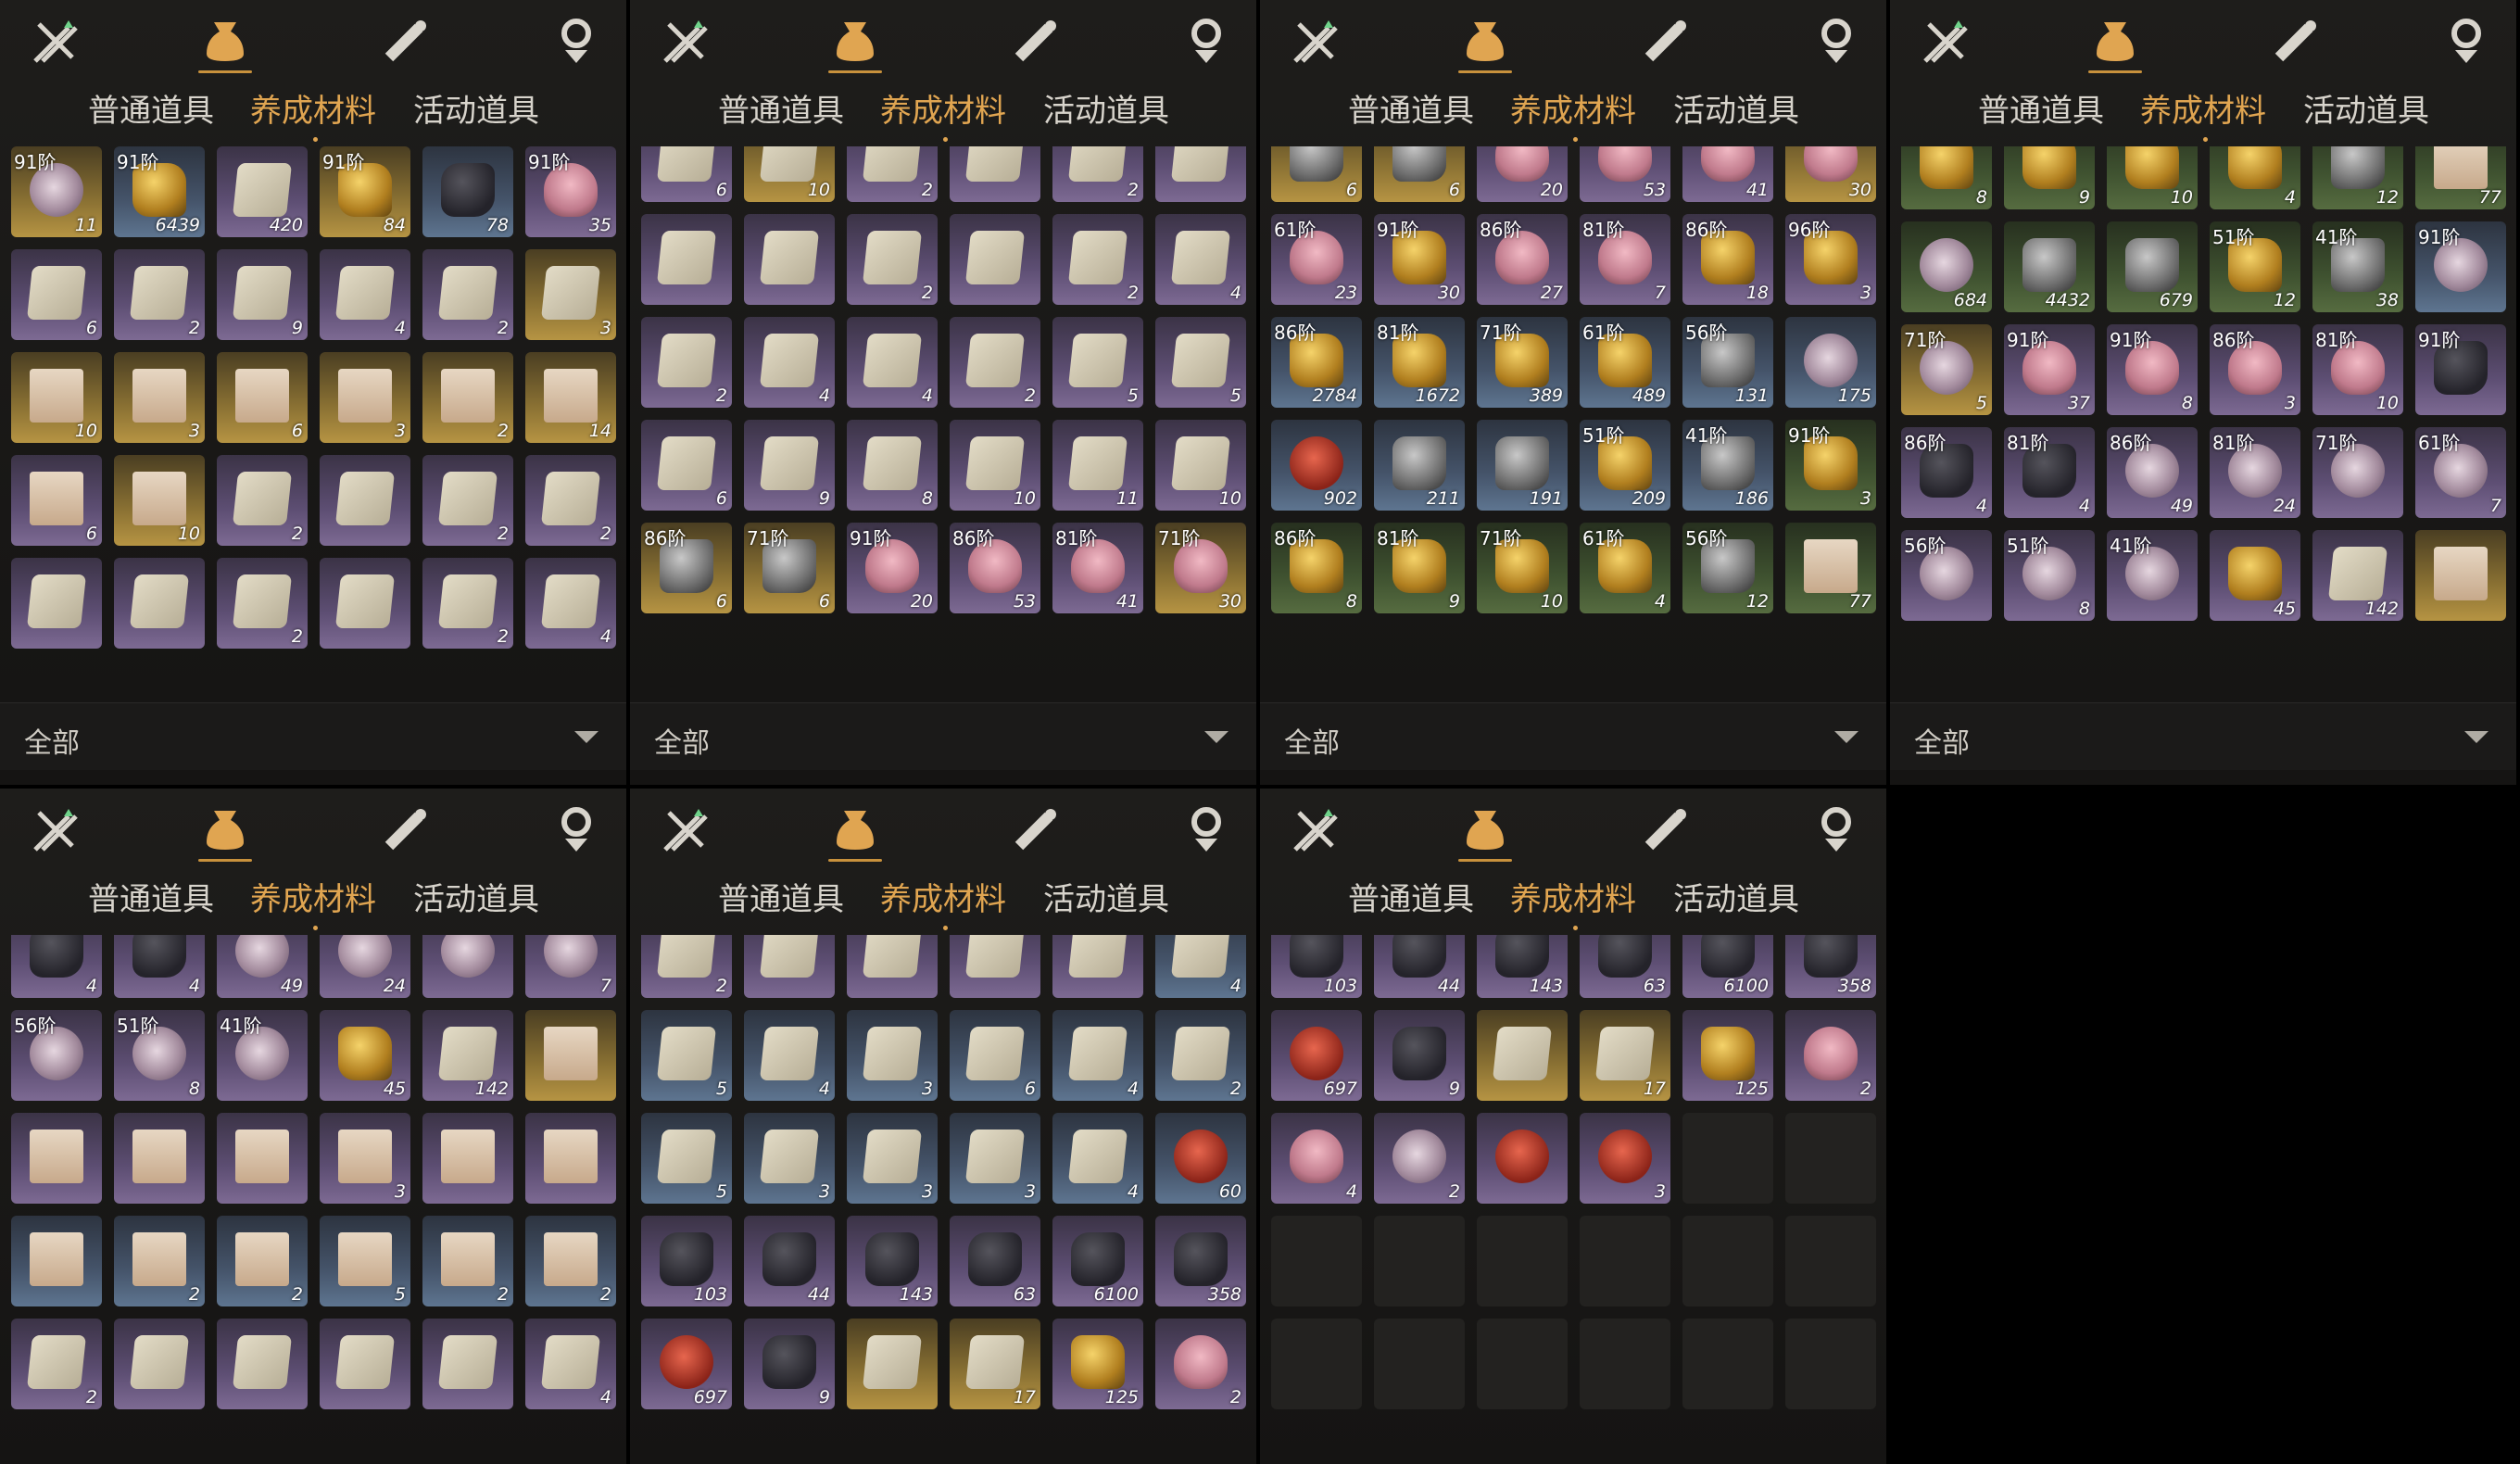  Describe the element at coordinates (1830, 259) in the screenshot. I see `item-slot: 96阶 3` at that location.